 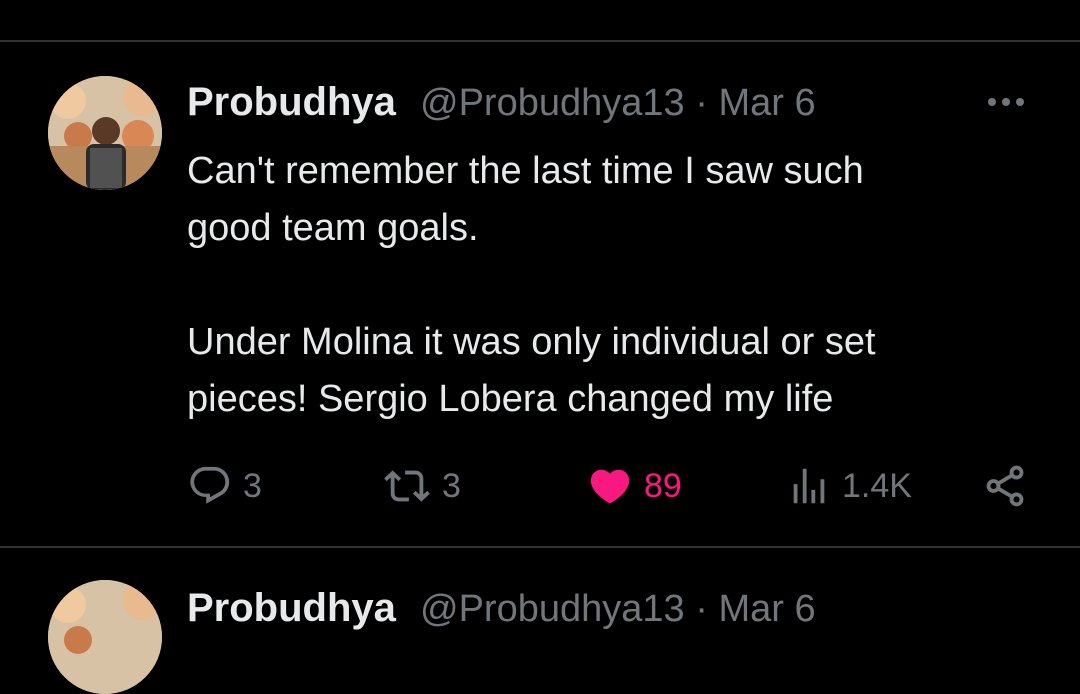 What do you see at coordinates (333, 228) in the screenshot?
I see `tweet-text-line: good team goals.` at bounding box center [333, 228].